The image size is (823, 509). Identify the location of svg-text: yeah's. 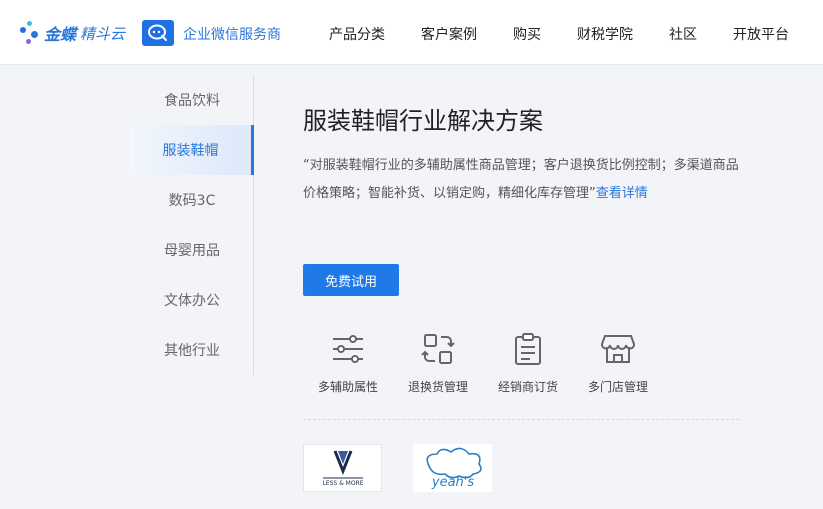
(451, 482).